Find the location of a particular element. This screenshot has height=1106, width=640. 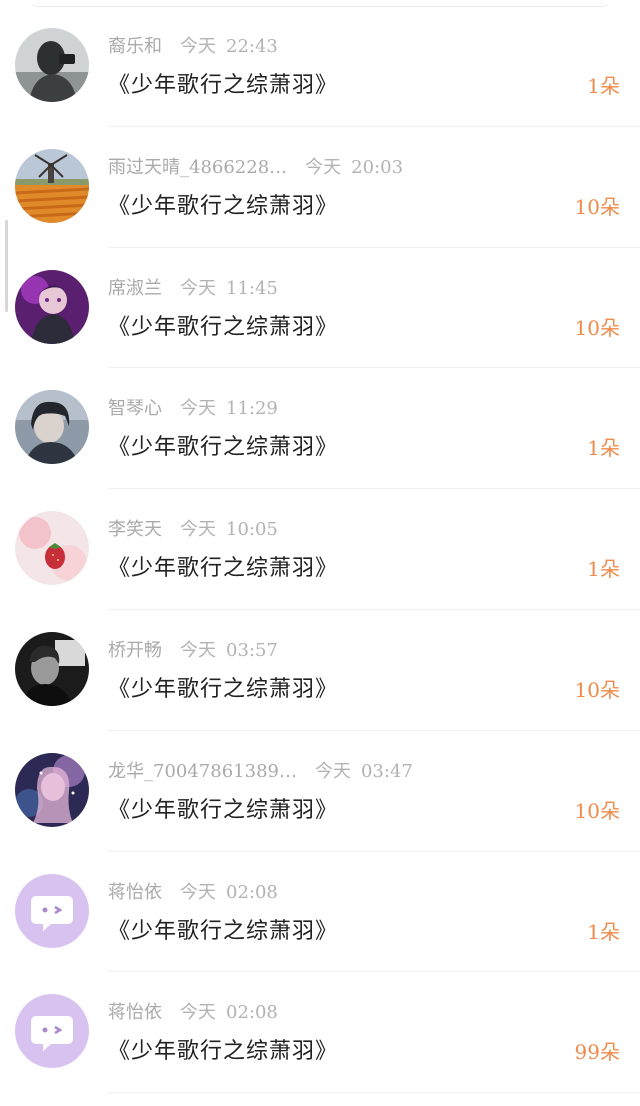

tulip-field-avatar-icon is located at coordinates (52, 185).